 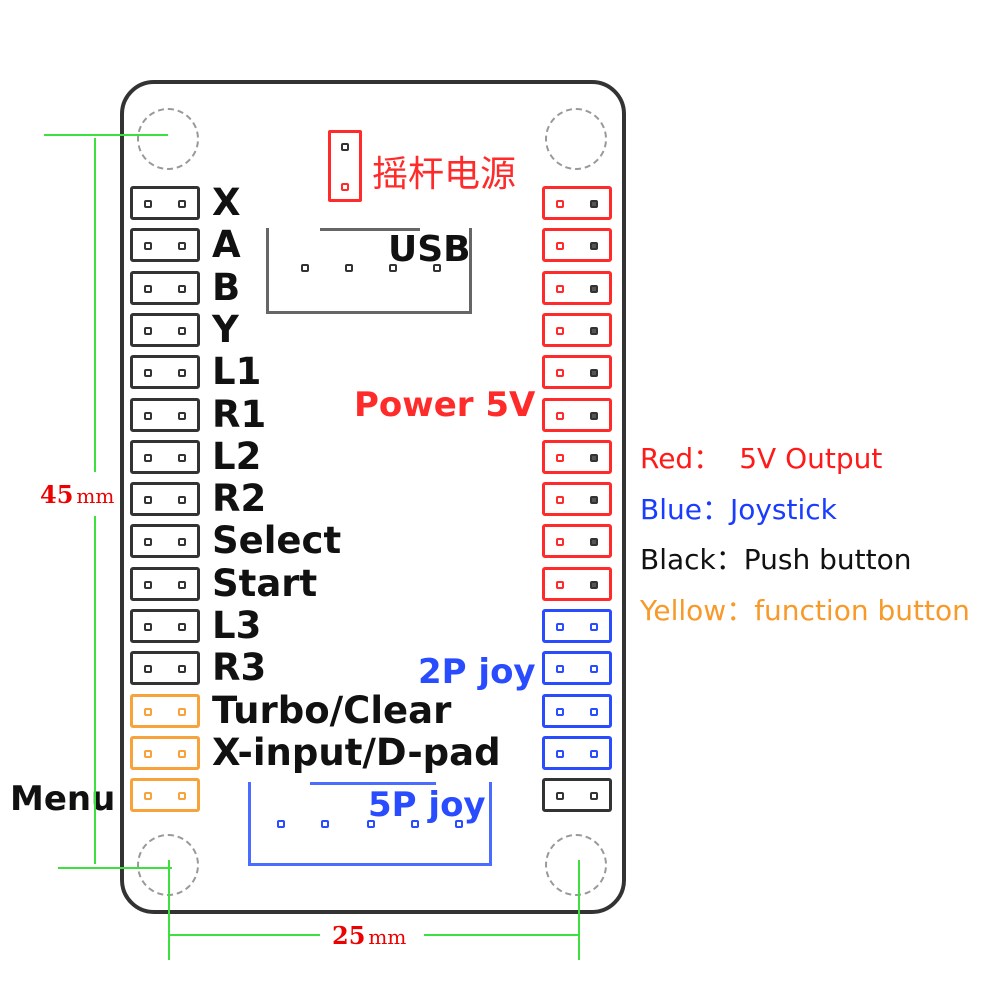 I want to click on header-label: X, so click(x=226, y=202).